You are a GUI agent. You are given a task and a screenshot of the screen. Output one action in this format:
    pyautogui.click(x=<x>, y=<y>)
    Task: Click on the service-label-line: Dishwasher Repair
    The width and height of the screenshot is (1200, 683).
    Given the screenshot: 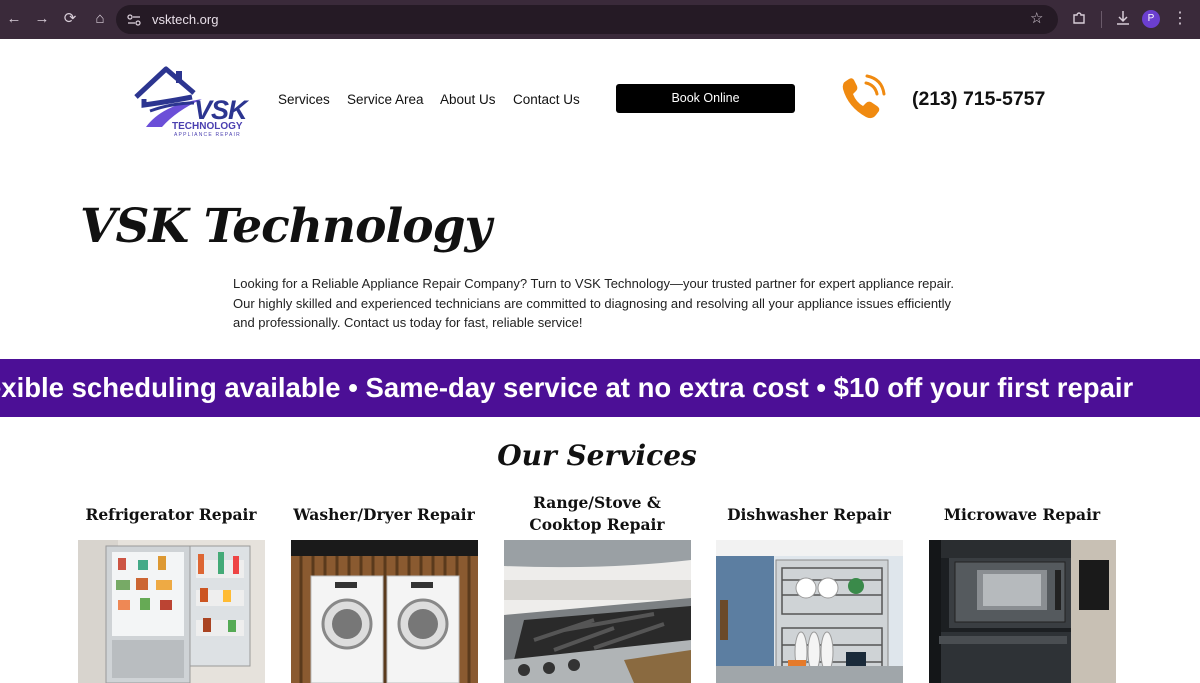 What is the action you would take?
    pyautogui.click(x=809, y=514)
    